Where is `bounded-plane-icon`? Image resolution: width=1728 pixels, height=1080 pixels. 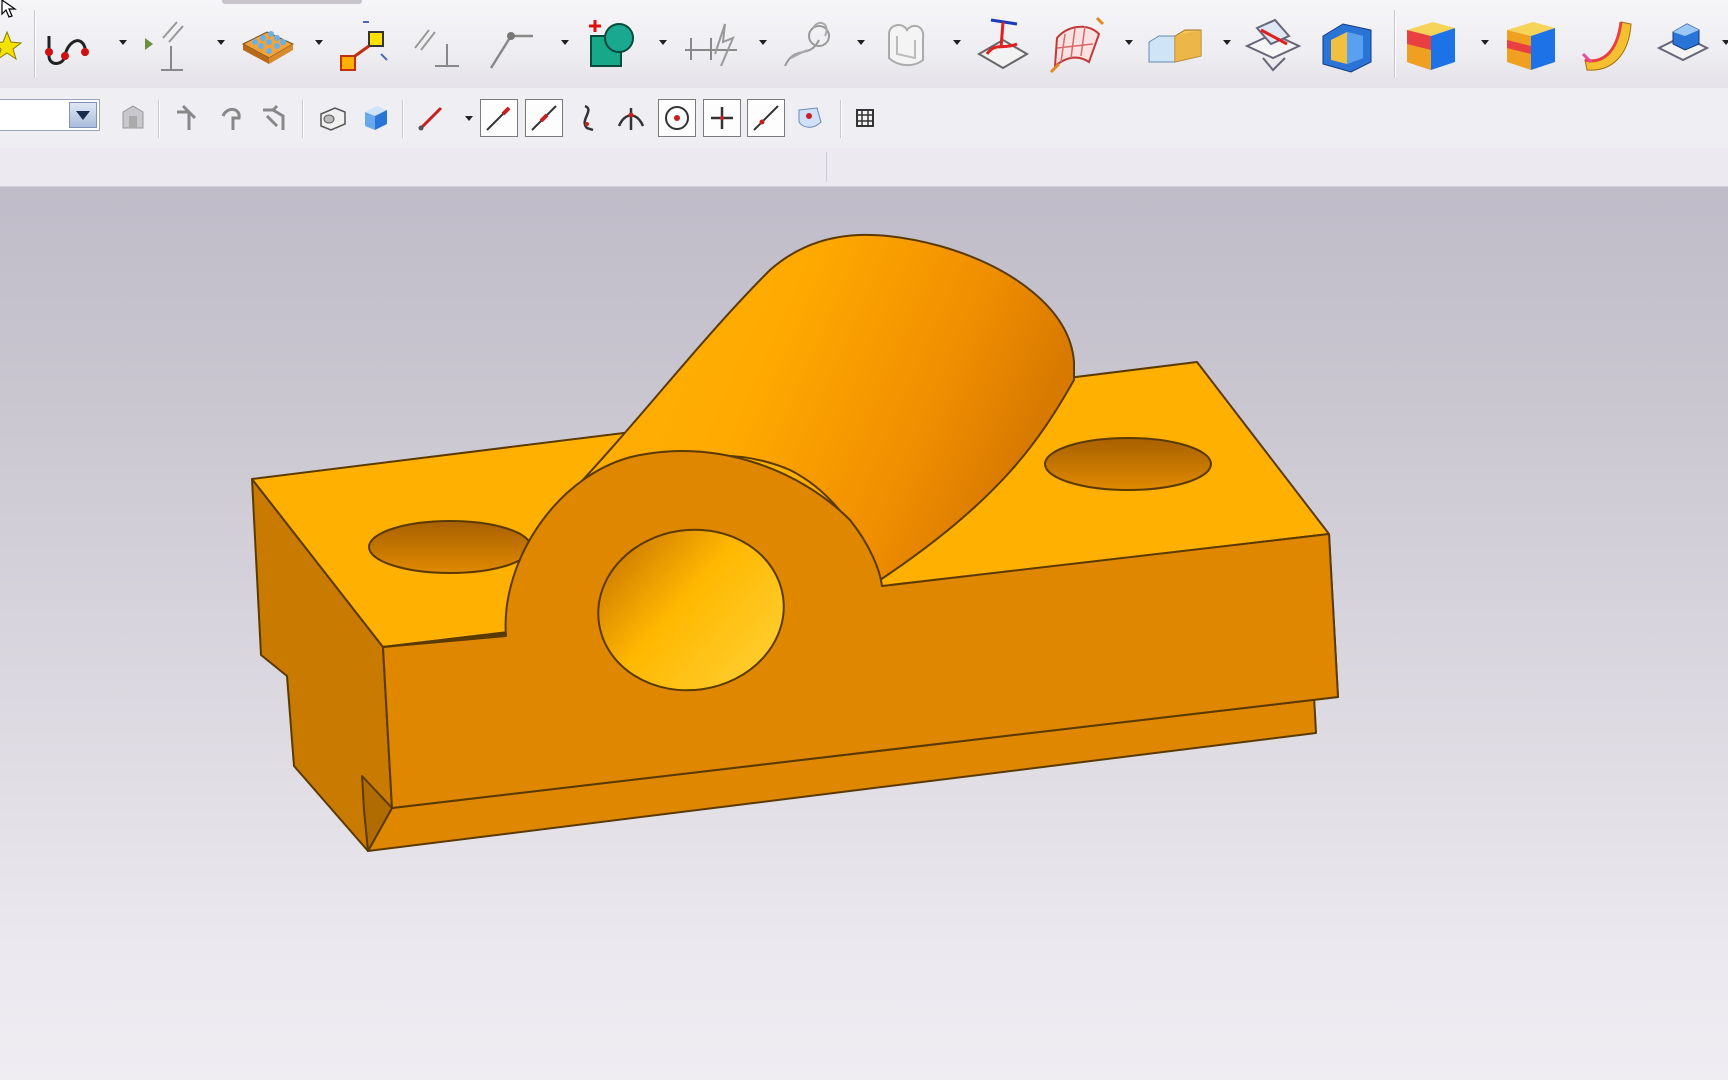 bounded-plane-icon is located at coordinates (906, 45).